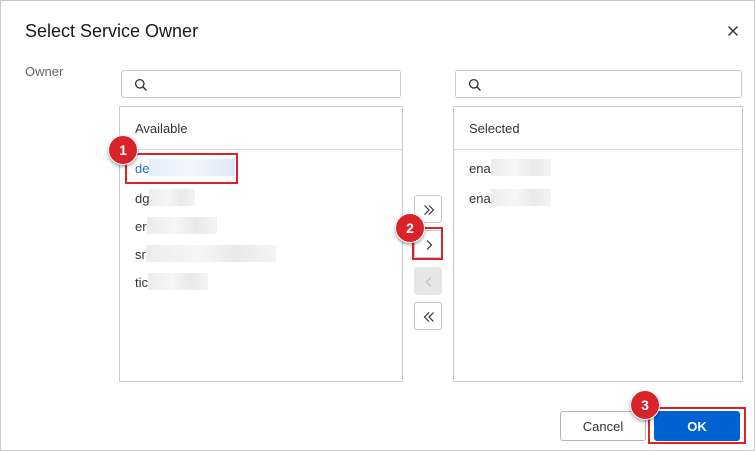 The height and width of the screenshot is (451, 755). I want to click on step1-badge: 1, so click(123, 150).